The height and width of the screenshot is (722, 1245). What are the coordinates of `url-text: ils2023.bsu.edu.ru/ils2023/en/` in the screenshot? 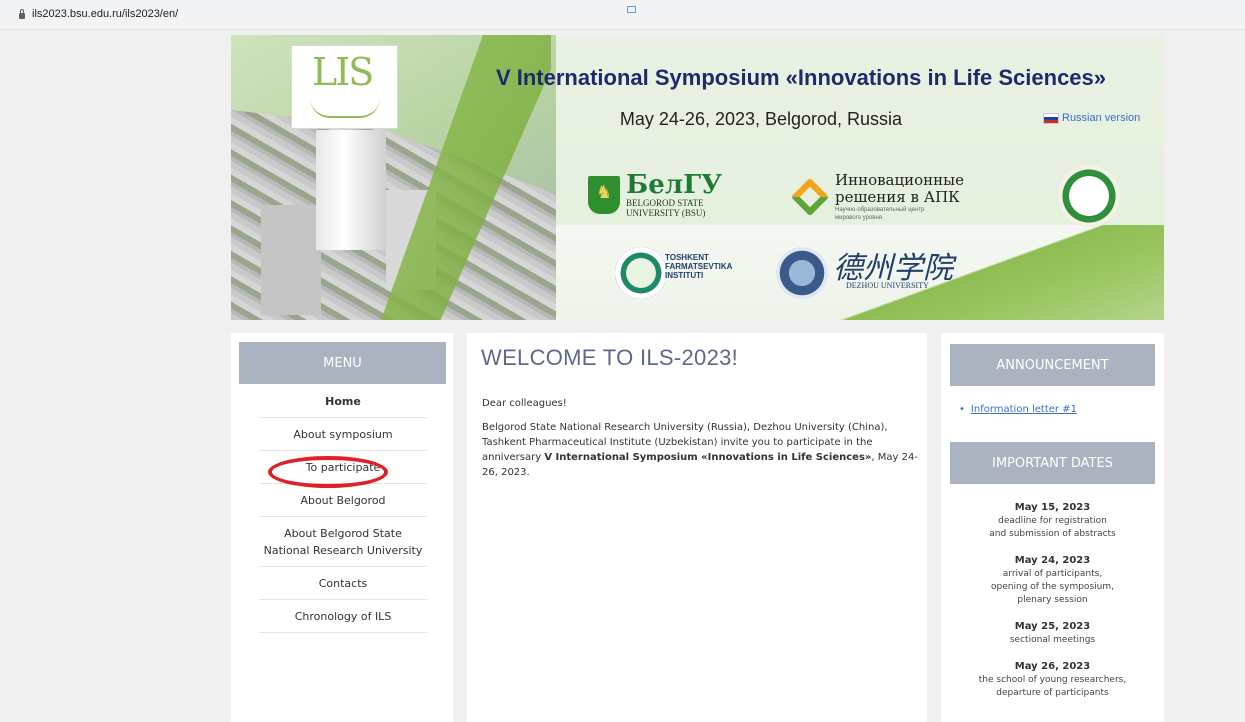 It's located at (105, 14).